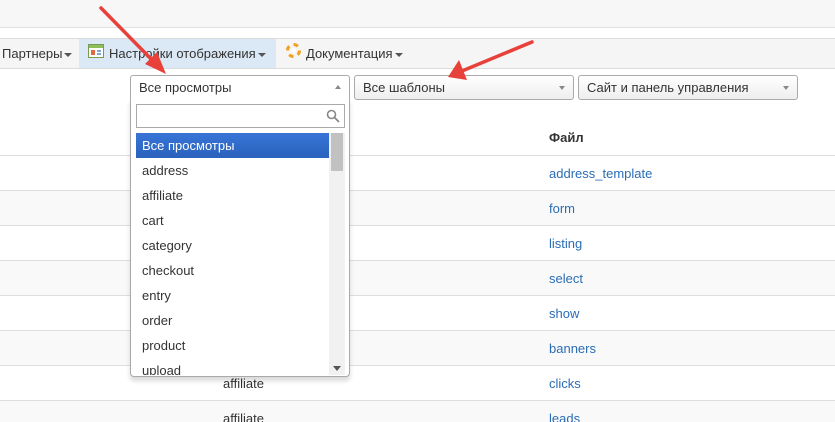 Image resolution: width=835 pixels, height=422 pixels. Describe the element at coordinates (464, 87) in the screenshot. I see `templates-filter-select: Все шаблоны` at that location.